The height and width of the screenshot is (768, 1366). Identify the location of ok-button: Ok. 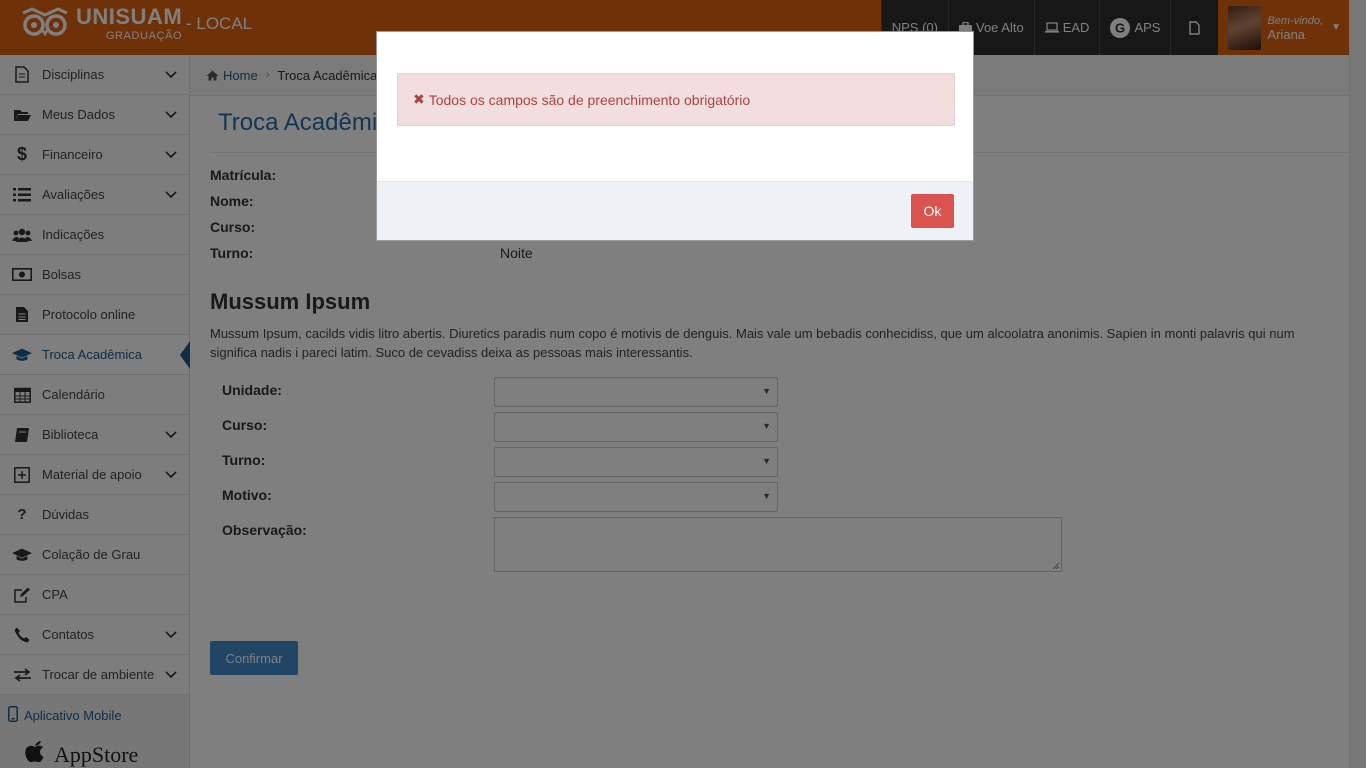
(932, 211).